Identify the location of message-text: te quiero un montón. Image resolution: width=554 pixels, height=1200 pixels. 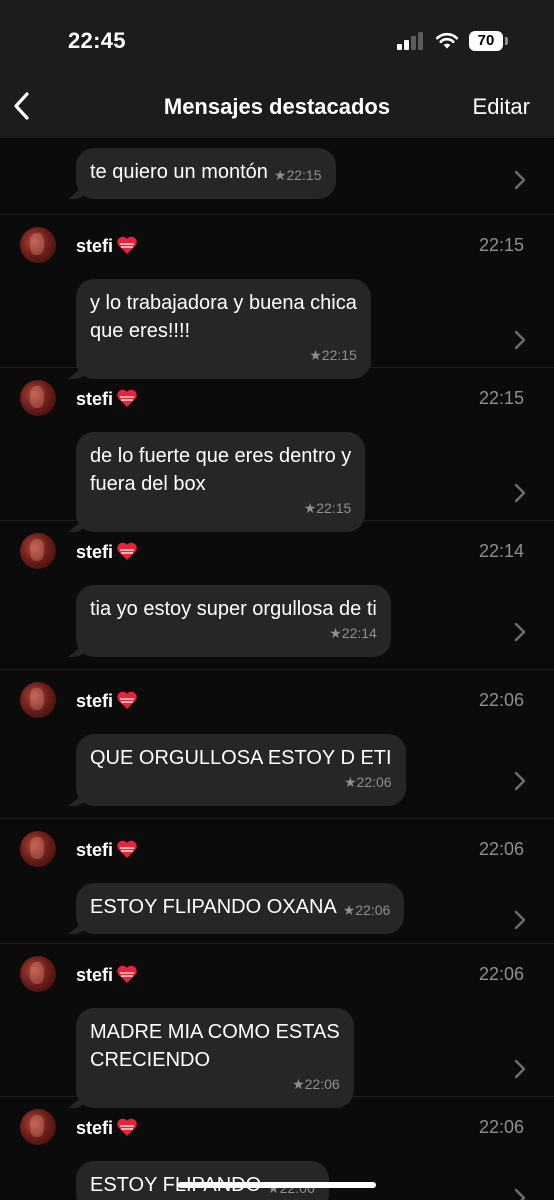
(179, 172).